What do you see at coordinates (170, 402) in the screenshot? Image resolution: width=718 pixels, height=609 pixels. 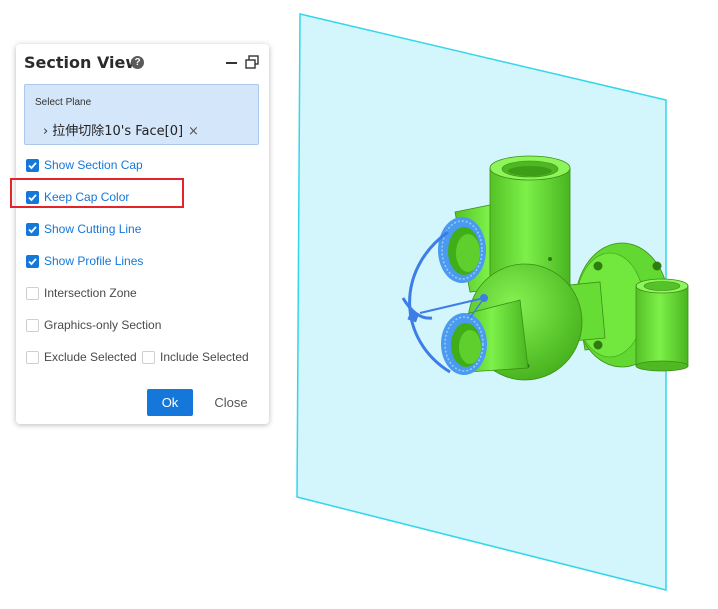 I see `ok-button: Ok` at bounding box center [170, 402].